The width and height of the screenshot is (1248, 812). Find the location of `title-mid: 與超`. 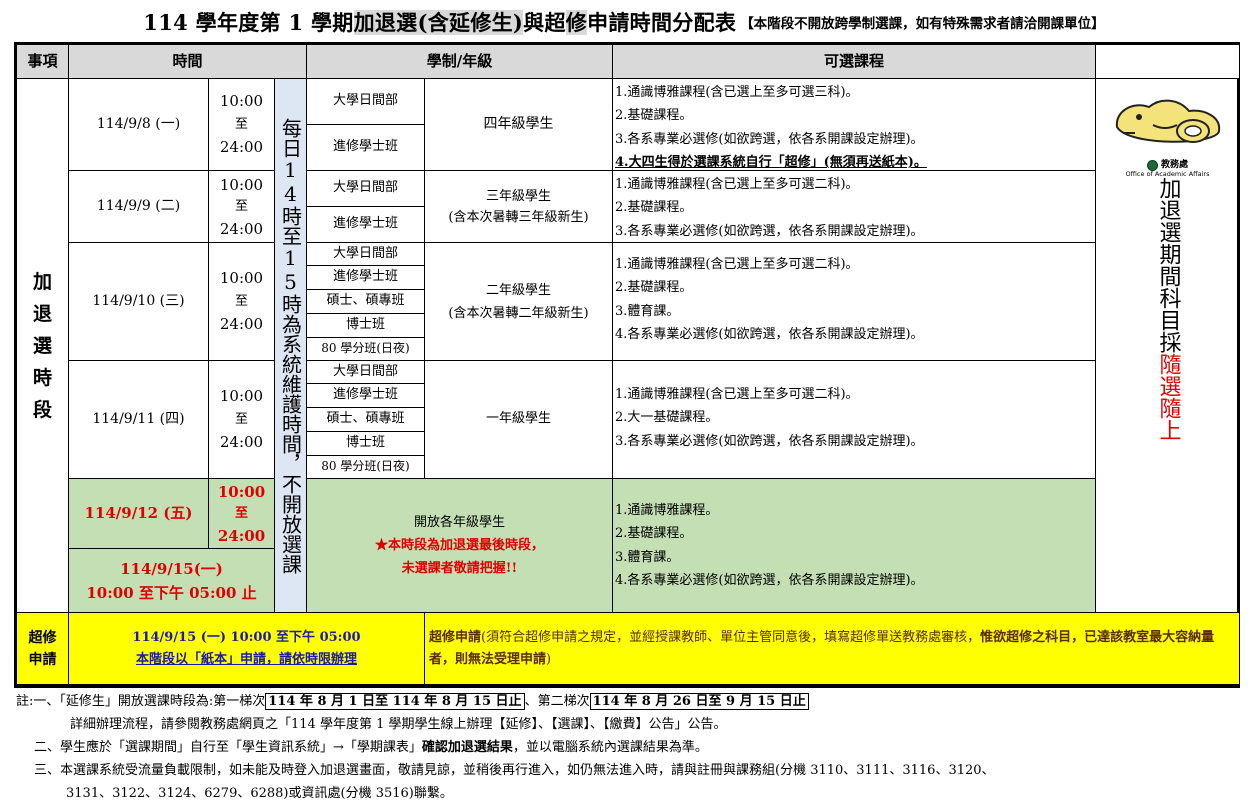

title-mid: 與超 is located at coordinates (544, 22).